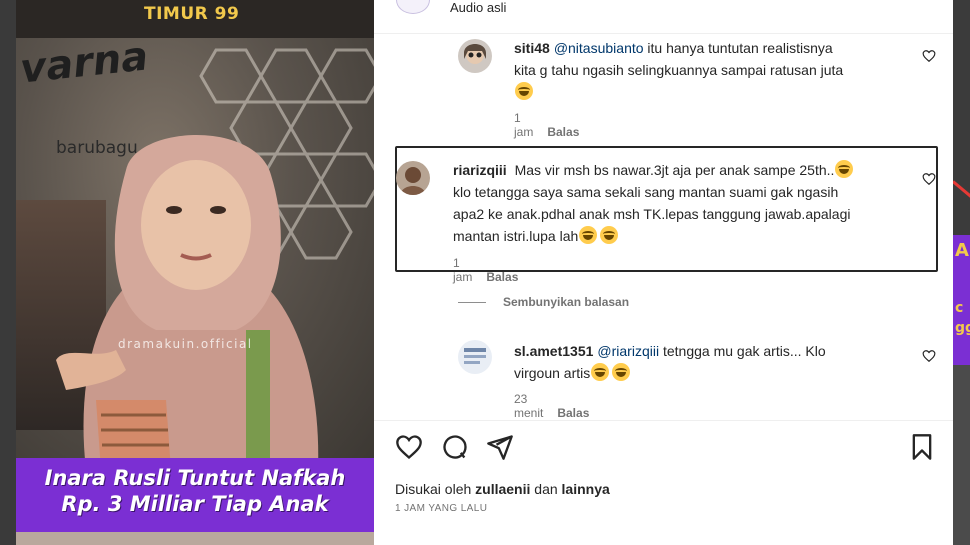  What do you see at coordinates (959, 308) in the screenshot?
I see `next-post-letter-c: c` at bounding box center [959, 308].